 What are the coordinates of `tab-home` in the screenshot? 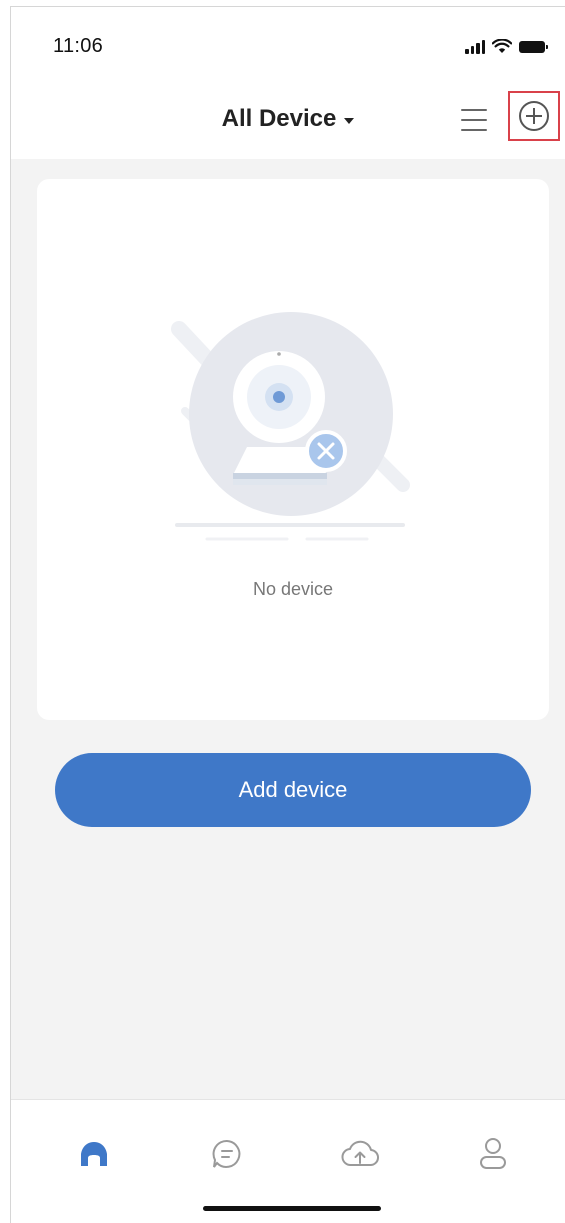 It's located at (94, 1154).